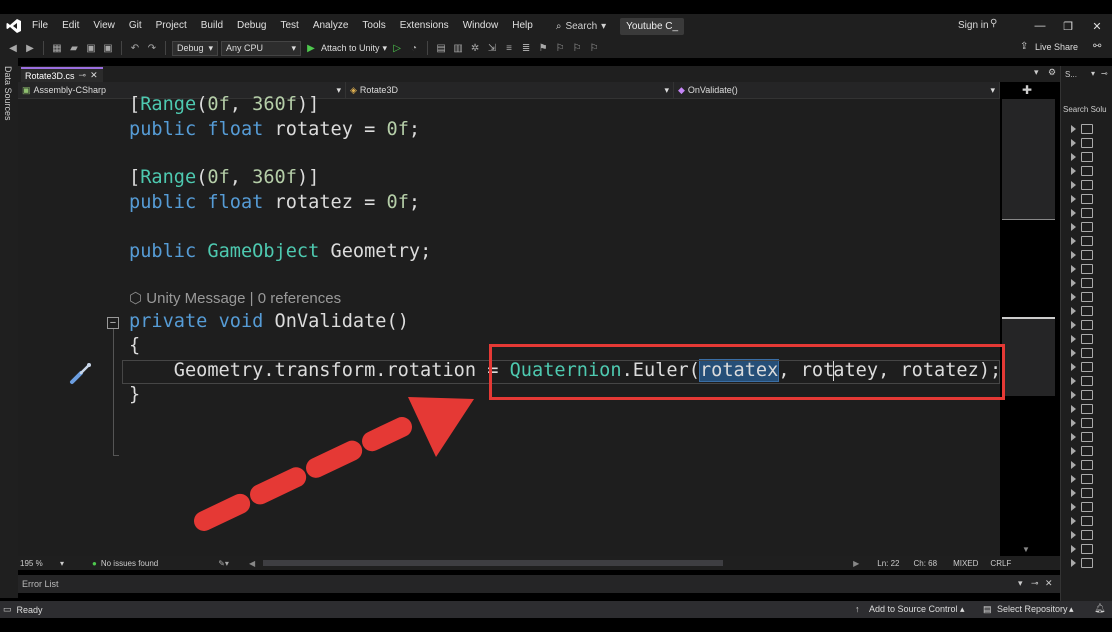 The width and height of the screenshot is (1112, 632). I want to click on add-to-source-control-button: Add to Source Control, so click(913, 609).